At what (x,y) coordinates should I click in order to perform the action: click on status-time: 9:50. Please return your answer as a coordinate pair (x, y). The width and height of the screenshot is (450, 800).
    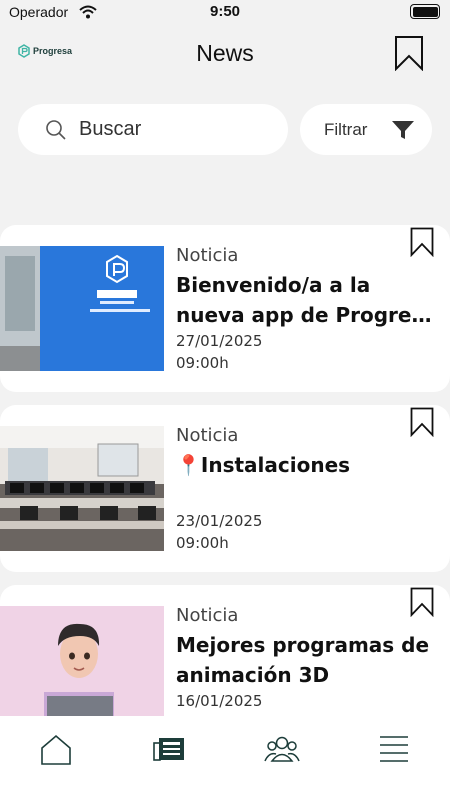
    Looking at the image, I should click on (225, 11).